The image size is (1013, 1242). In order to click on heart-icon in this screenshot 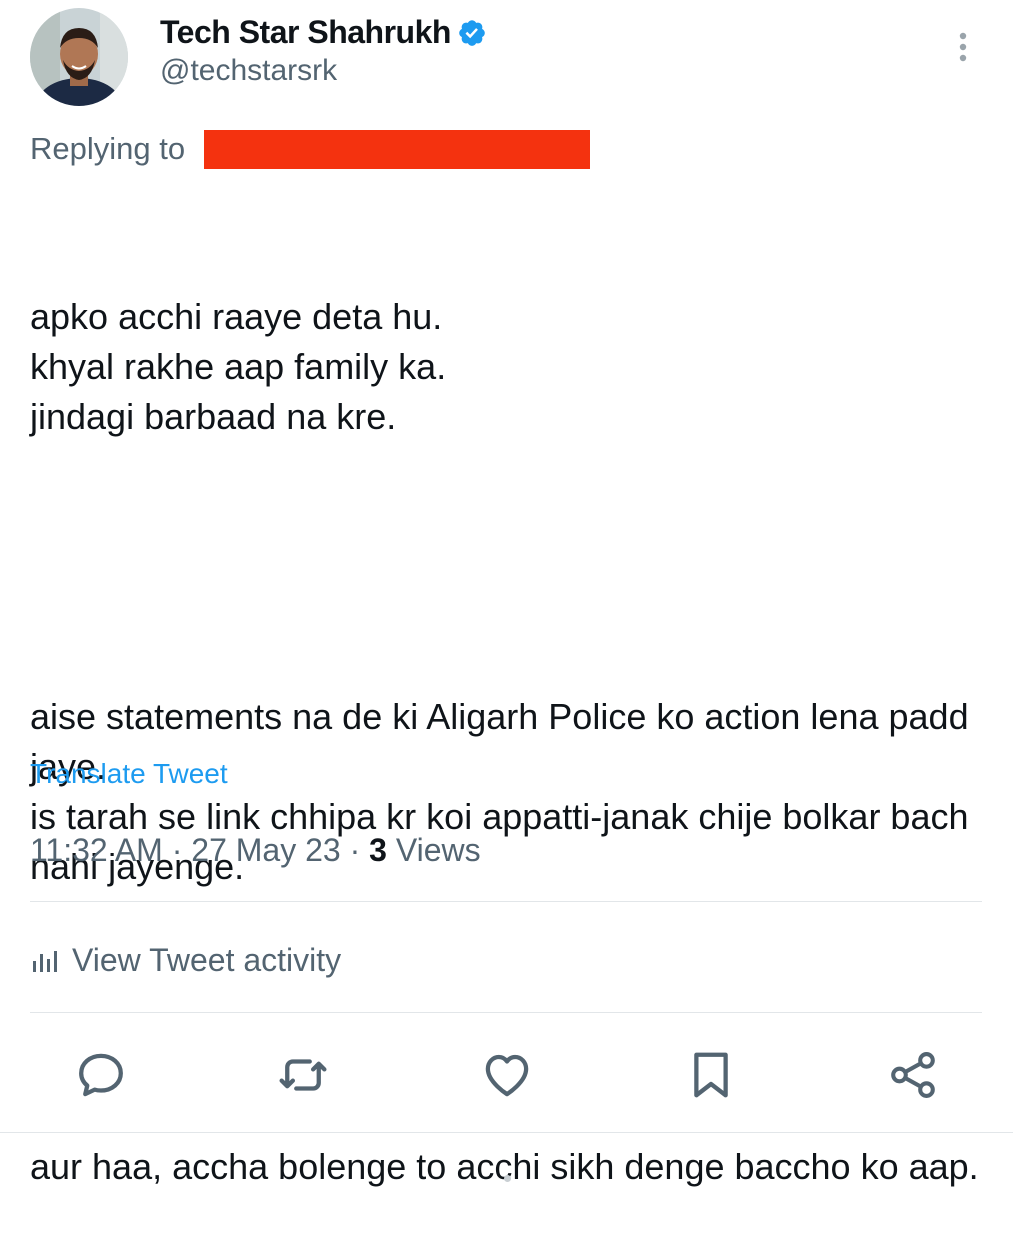, I will do `click(507, 1075)`.